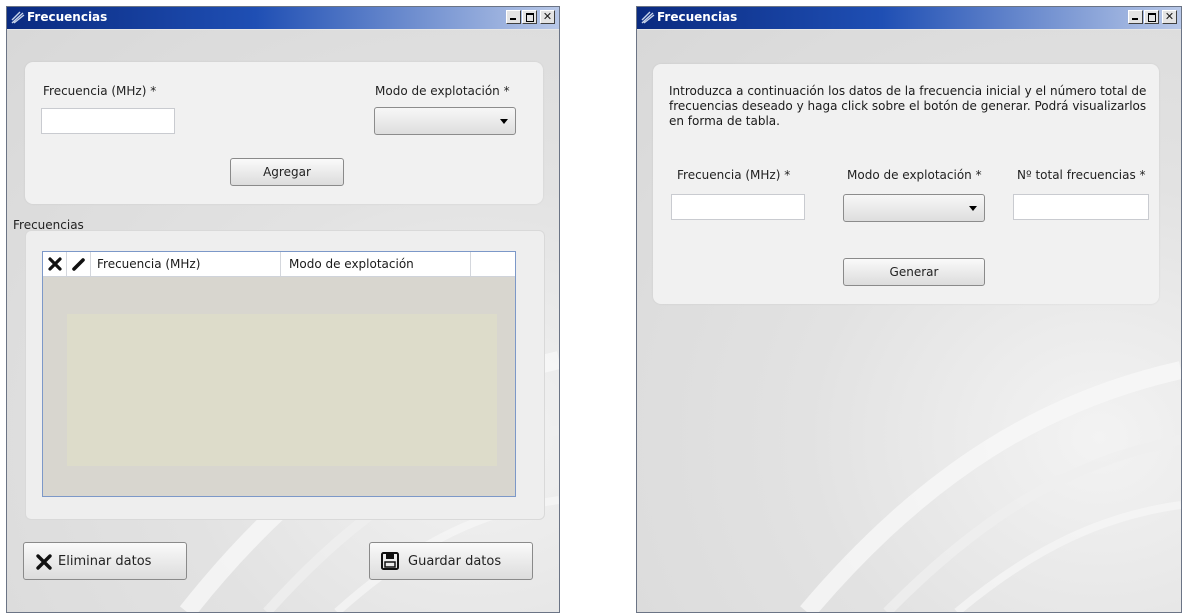 This screenshot has height=615, width=1188. I want to click on table-header: Frecuencia (MHz) Modo de explotación, so click(279, 264).